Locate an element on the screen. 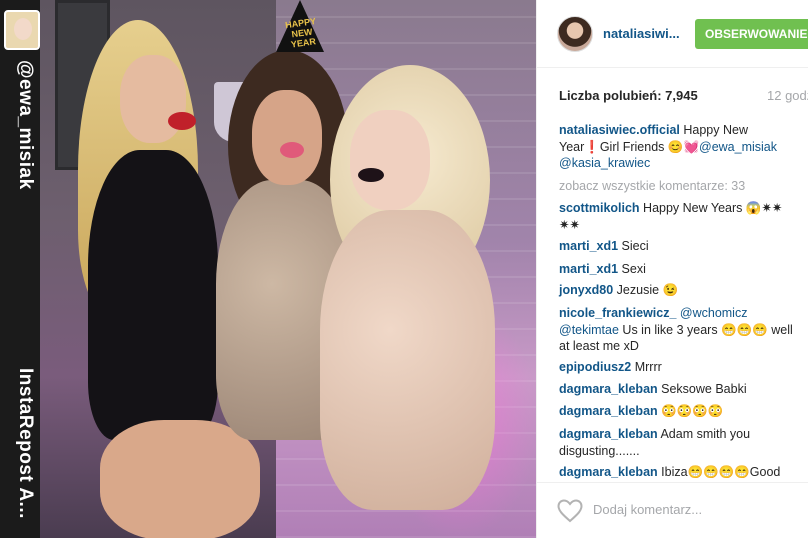 Image resolution: width=808 pixels, height=538 pixels. person-left-dress is located at coordinates (153, 295).